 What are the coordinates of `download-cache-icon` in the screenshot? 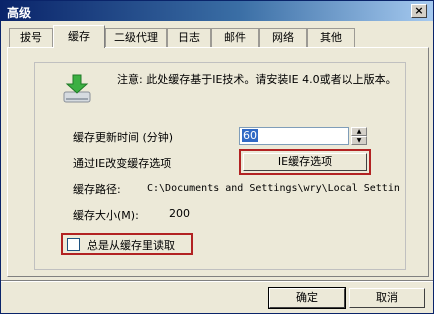 It's located at (77, 88).